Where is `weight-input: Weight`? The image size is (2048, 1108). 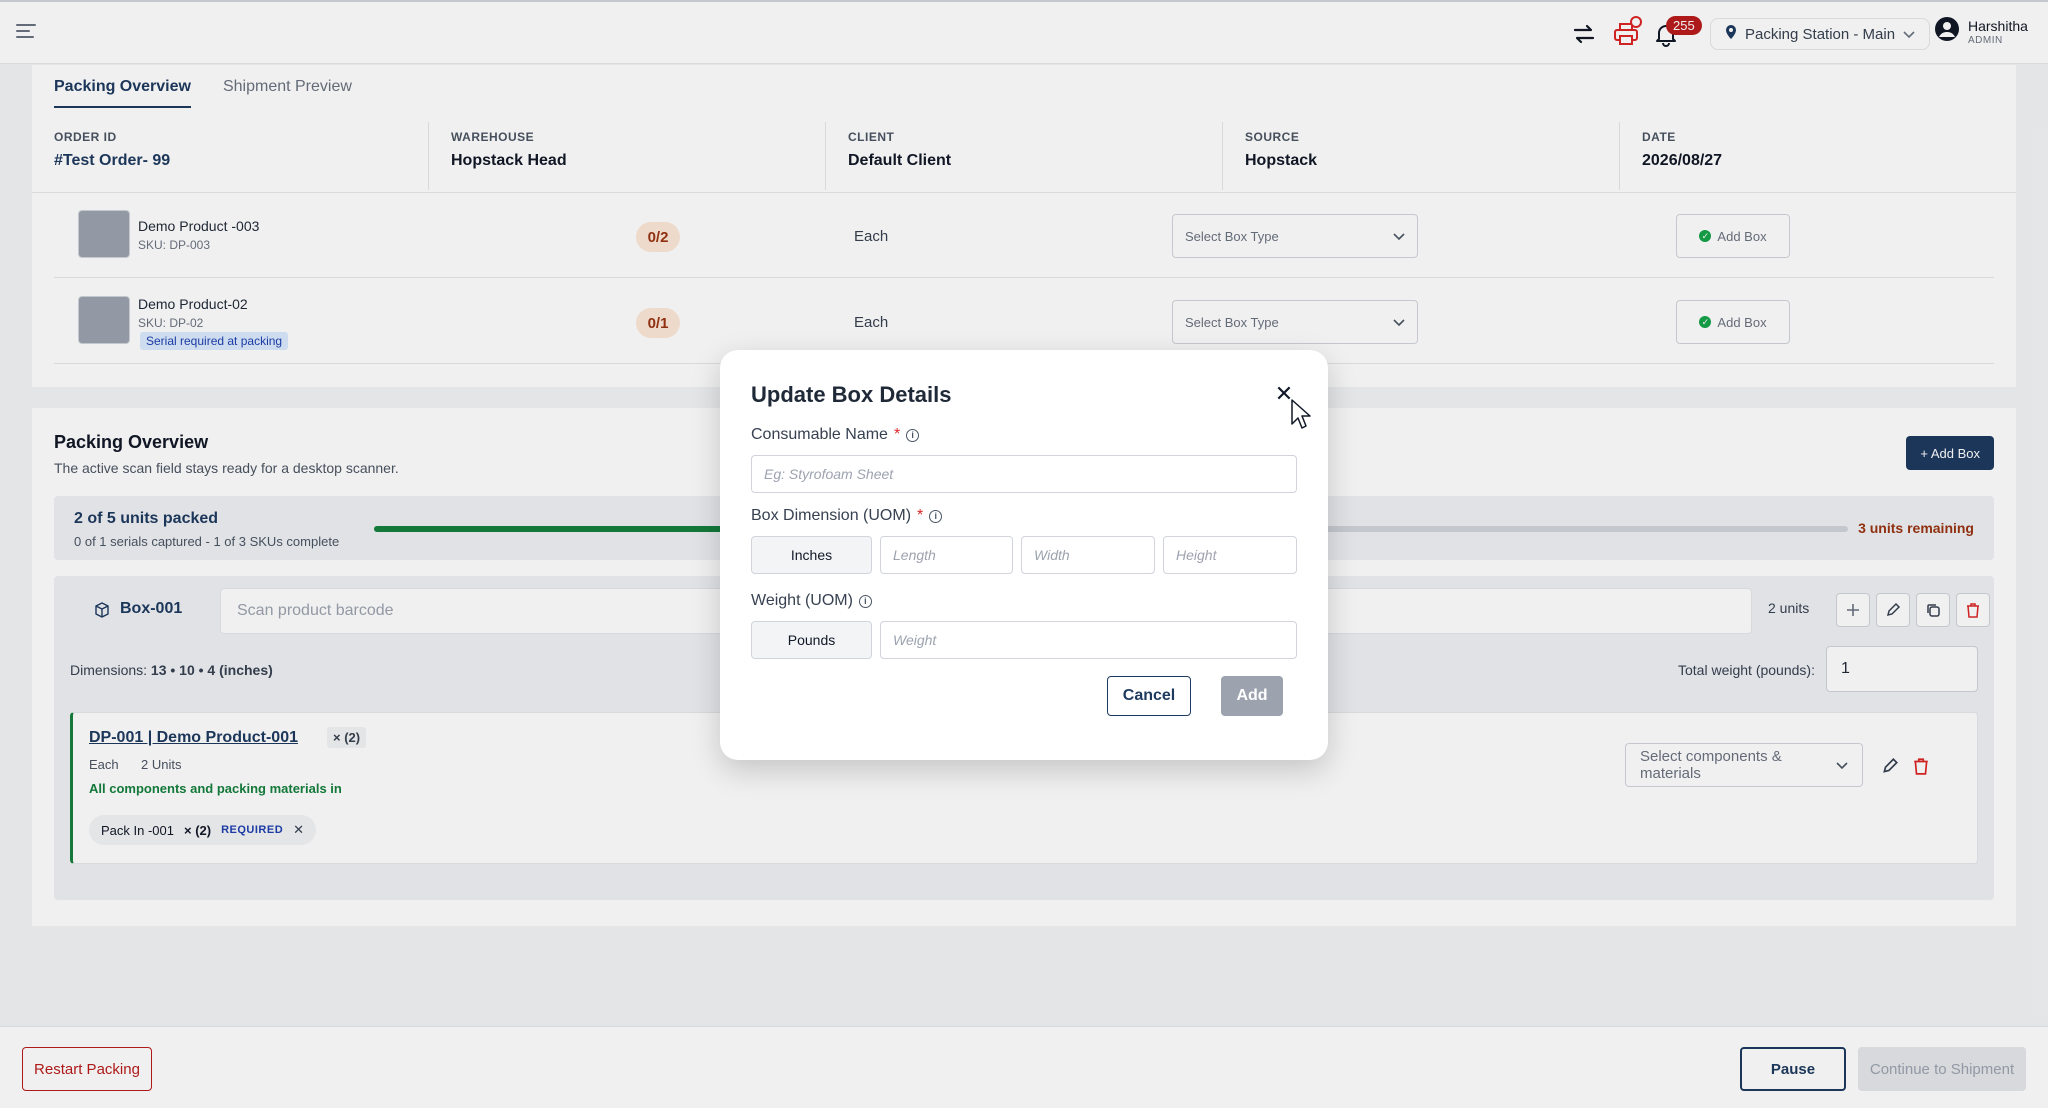
weight-input: Weight is located at coordinates (1088, 640).